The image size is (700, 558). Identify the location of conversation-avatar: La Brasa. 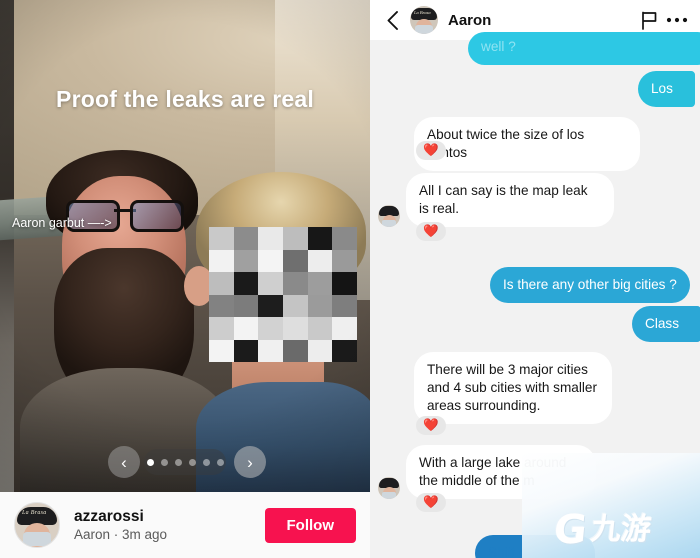
(424, 20).